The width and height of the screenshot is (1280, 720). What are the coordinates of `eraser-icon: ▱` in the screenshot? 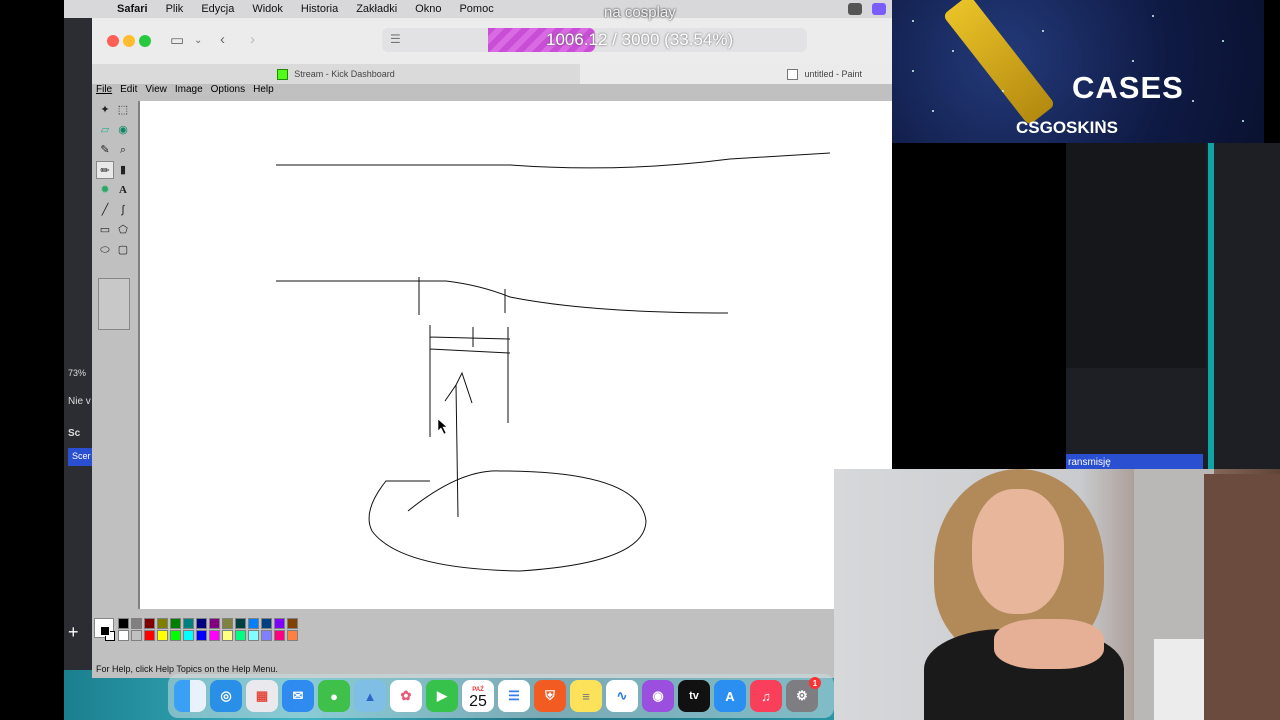 It's located at (105, 130).